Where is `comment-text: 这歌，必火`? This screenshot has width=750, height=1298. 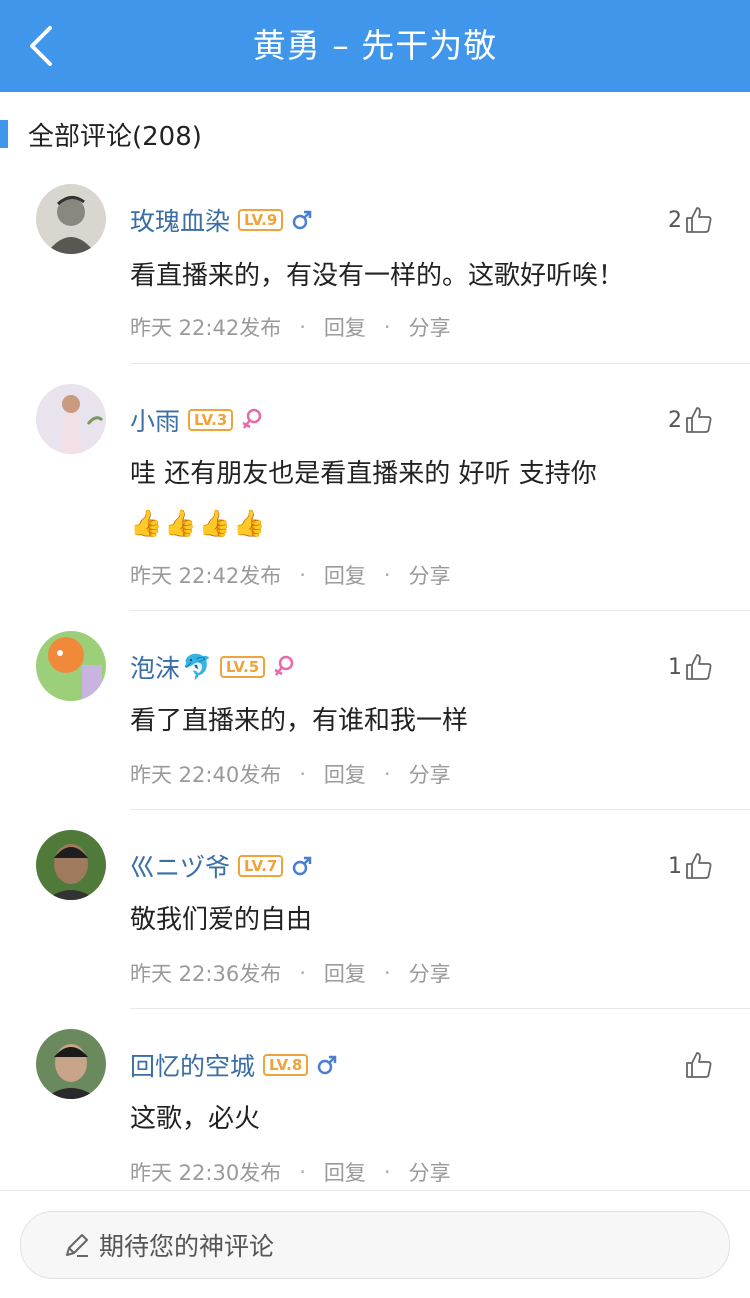 comment-text: 这歌，必火 is located at coordinates (195, 1119).